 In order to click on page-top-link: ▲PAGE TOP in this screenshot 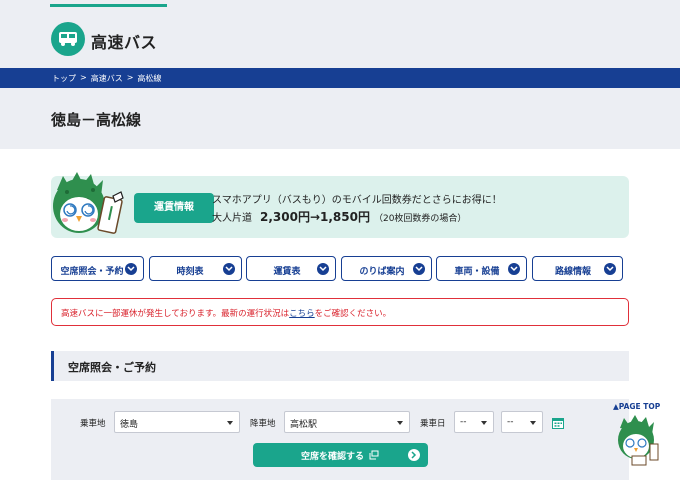, I will do `click(636, 406)`.